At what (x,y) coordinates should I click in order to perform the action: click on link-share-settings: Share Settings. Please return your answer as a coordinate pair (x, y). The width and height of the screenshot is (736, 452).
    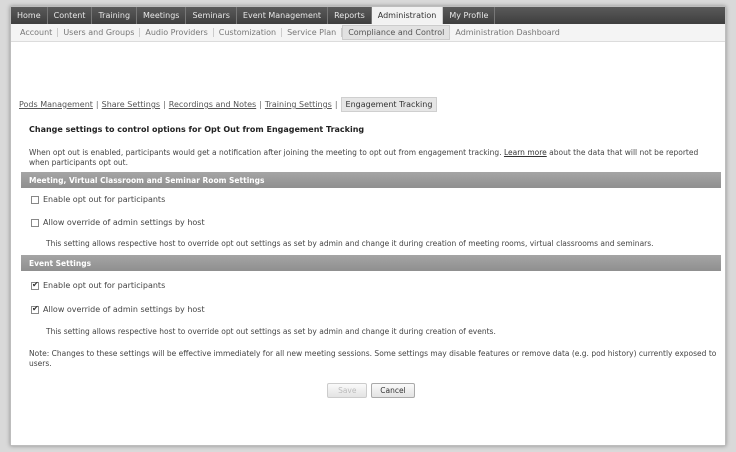
    Looking at the image, I should click on (131, 104).